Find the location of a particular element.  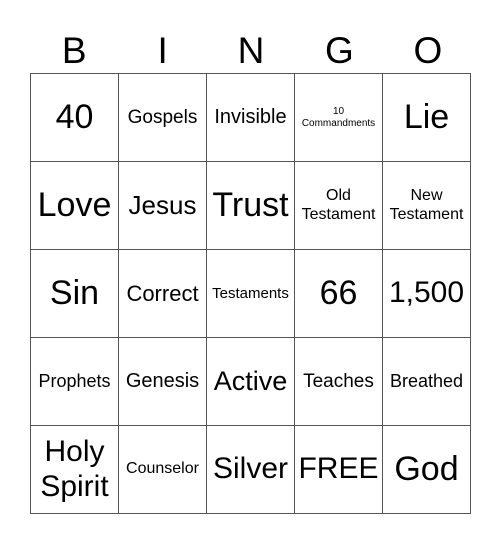

header-letter-o: O is located at coordinates (428, 50).